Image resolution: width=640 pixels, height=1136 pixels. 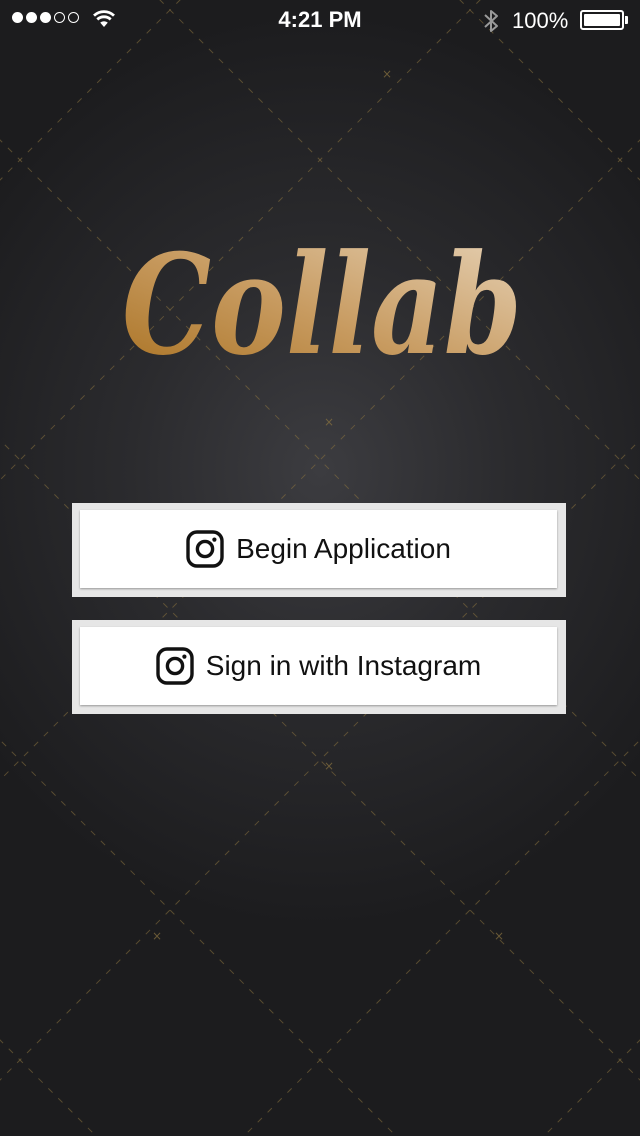 What do you see at coordinates (602, 20) in the screenshot?
I see `battery-icon` at bounding box center [602, 20].